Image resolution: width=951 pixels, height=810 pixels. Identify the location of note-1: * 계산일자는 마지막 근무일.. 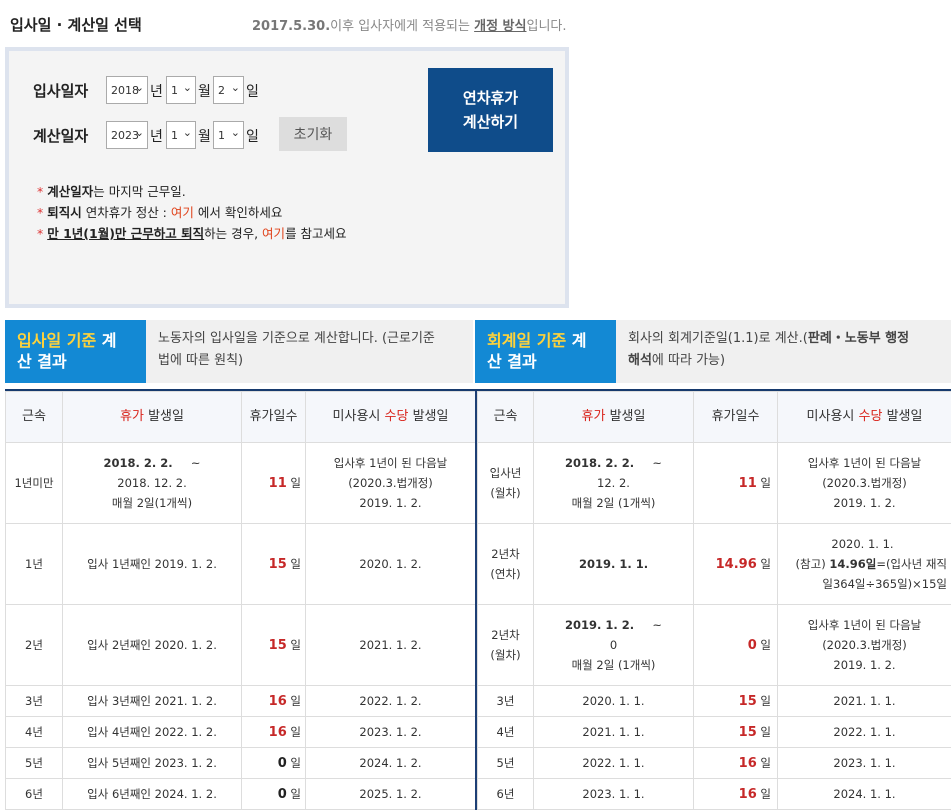
(111, 191).